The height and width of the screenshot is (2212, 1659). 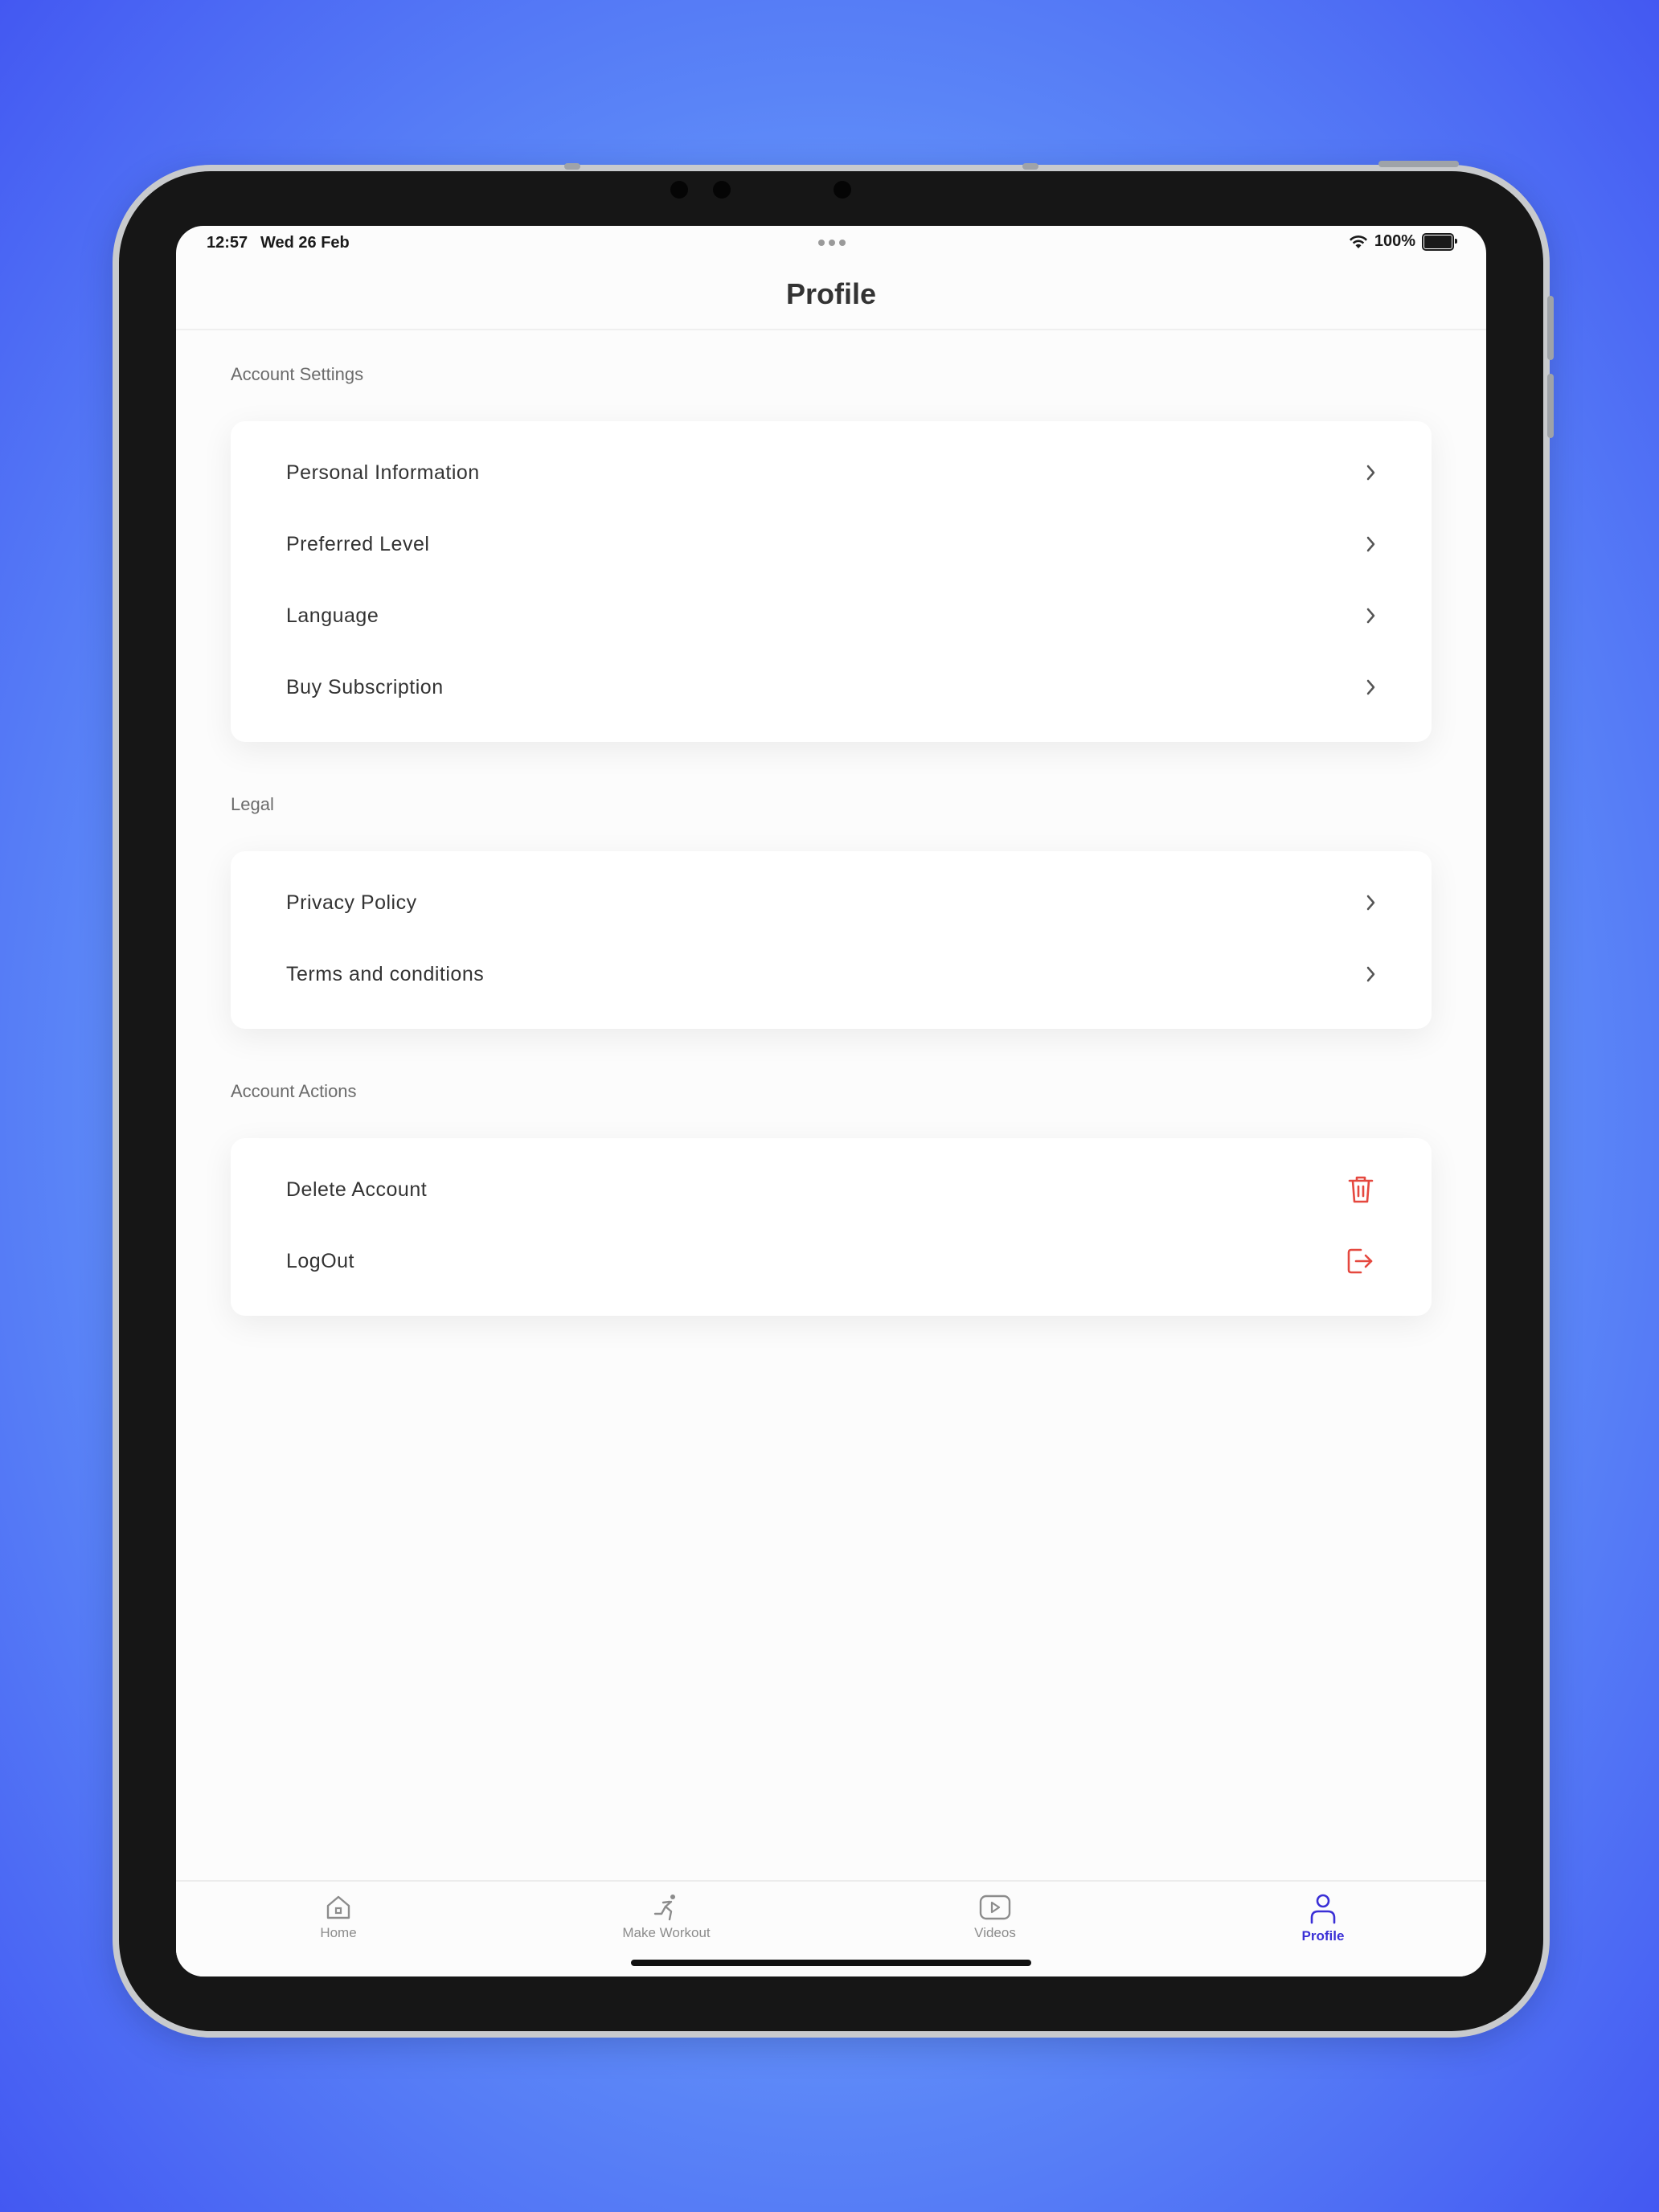 What do you see at coordinates (1550, 406) in the screenshot?
I see `volume-down-button` at bounding box center [1550, 406].